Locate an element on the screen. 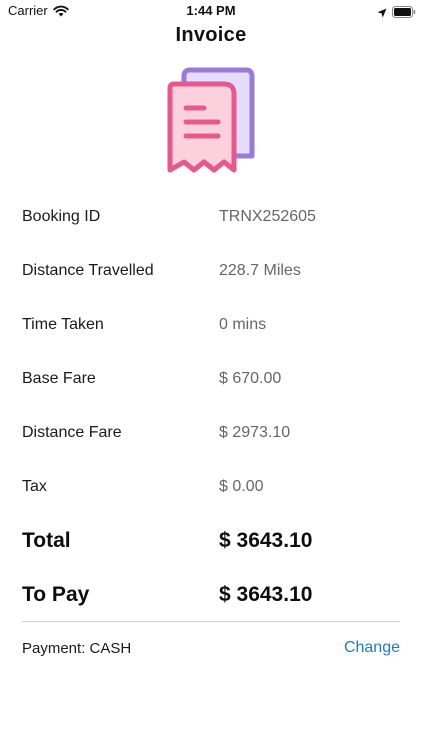  base-fare-value: $ 670.00 is located at coordinates (250, 378).